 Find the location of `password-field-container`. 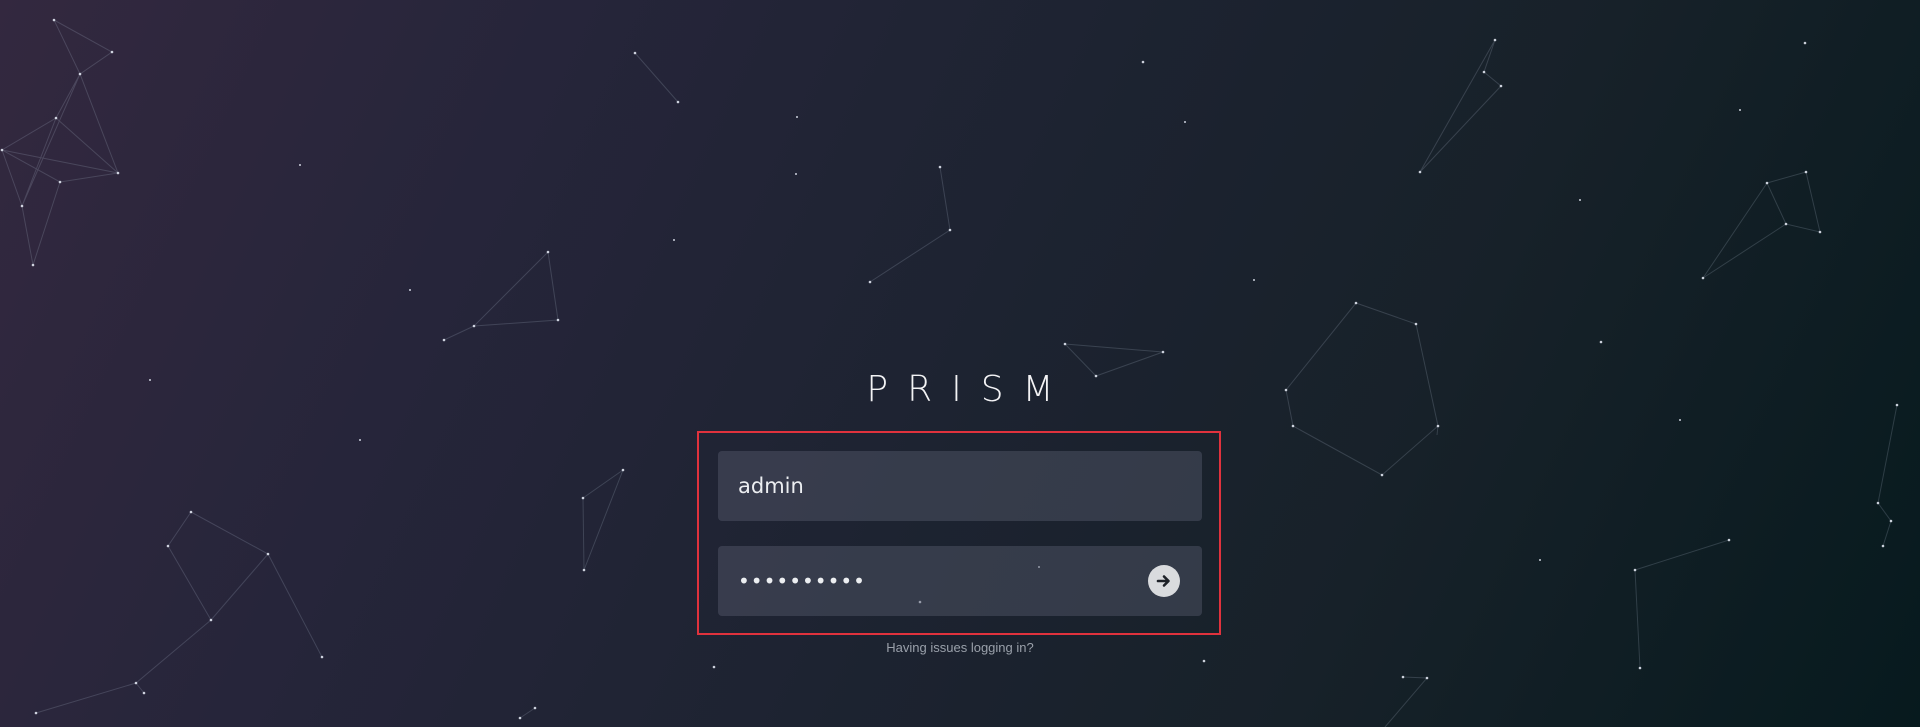

password-field-container is located at coordinates (960, 581).